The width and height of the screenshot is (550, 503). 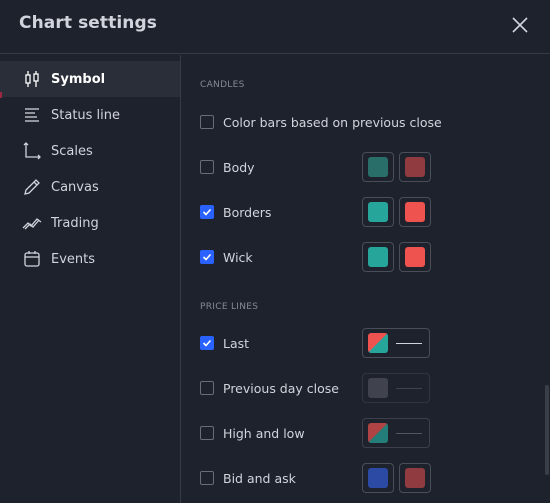 I want to click on sidebar-item-status-line: Status line, so click(x=90, y=115).